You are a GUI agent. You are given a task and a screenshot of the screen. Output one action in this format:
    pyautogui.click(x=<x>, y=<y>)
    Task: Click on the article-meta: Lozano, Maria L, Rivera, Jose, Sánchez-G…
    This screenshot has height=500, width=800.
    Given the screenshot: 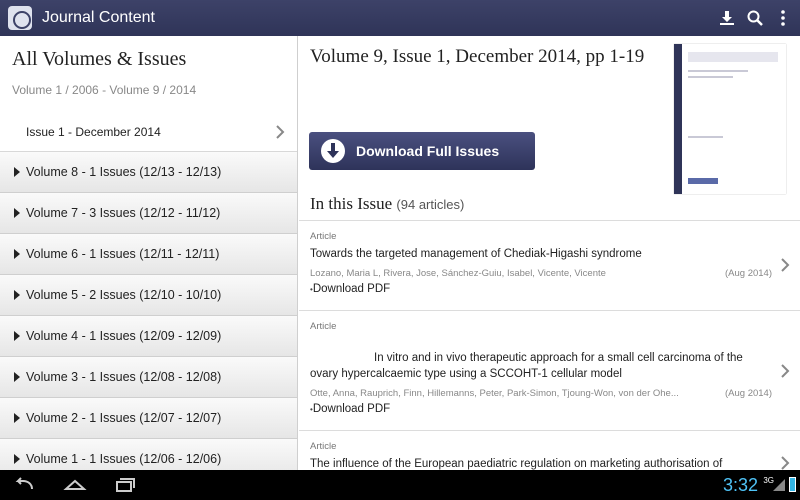 What is the action you would take?
    pyautogui.click(x=541, y=273)
    